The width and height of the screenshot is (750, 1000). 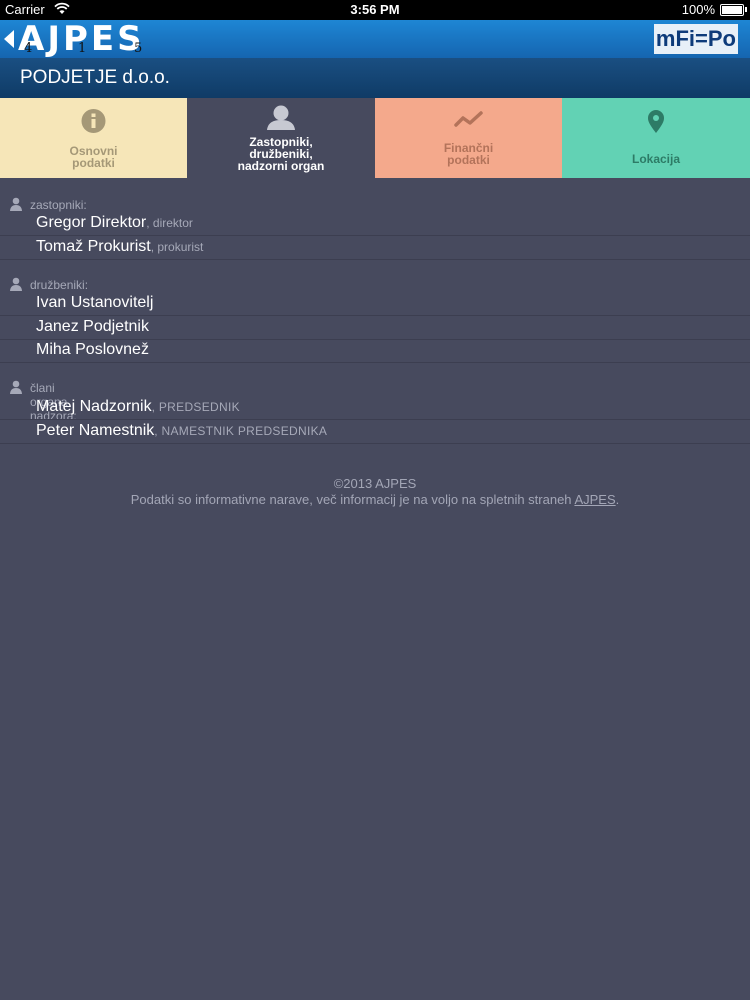 What do you see at coordinates (656, 138) in the screenshot?
I see `tab-lokacija: Lokacija` at bounding box center [656, 138].